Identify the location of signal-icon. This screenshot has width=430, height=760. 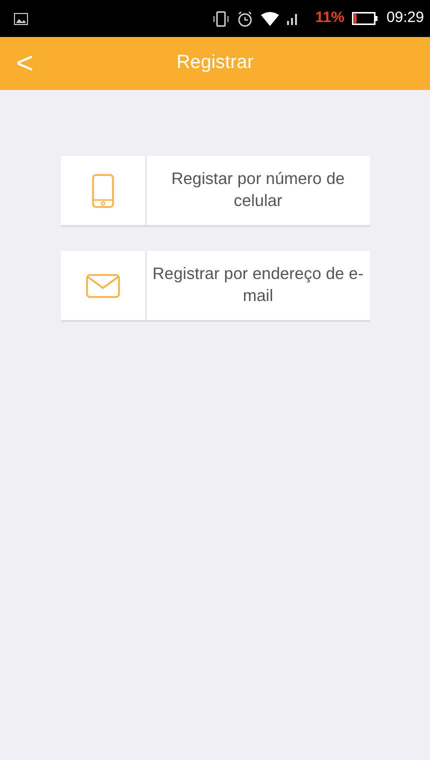
(293, 18).